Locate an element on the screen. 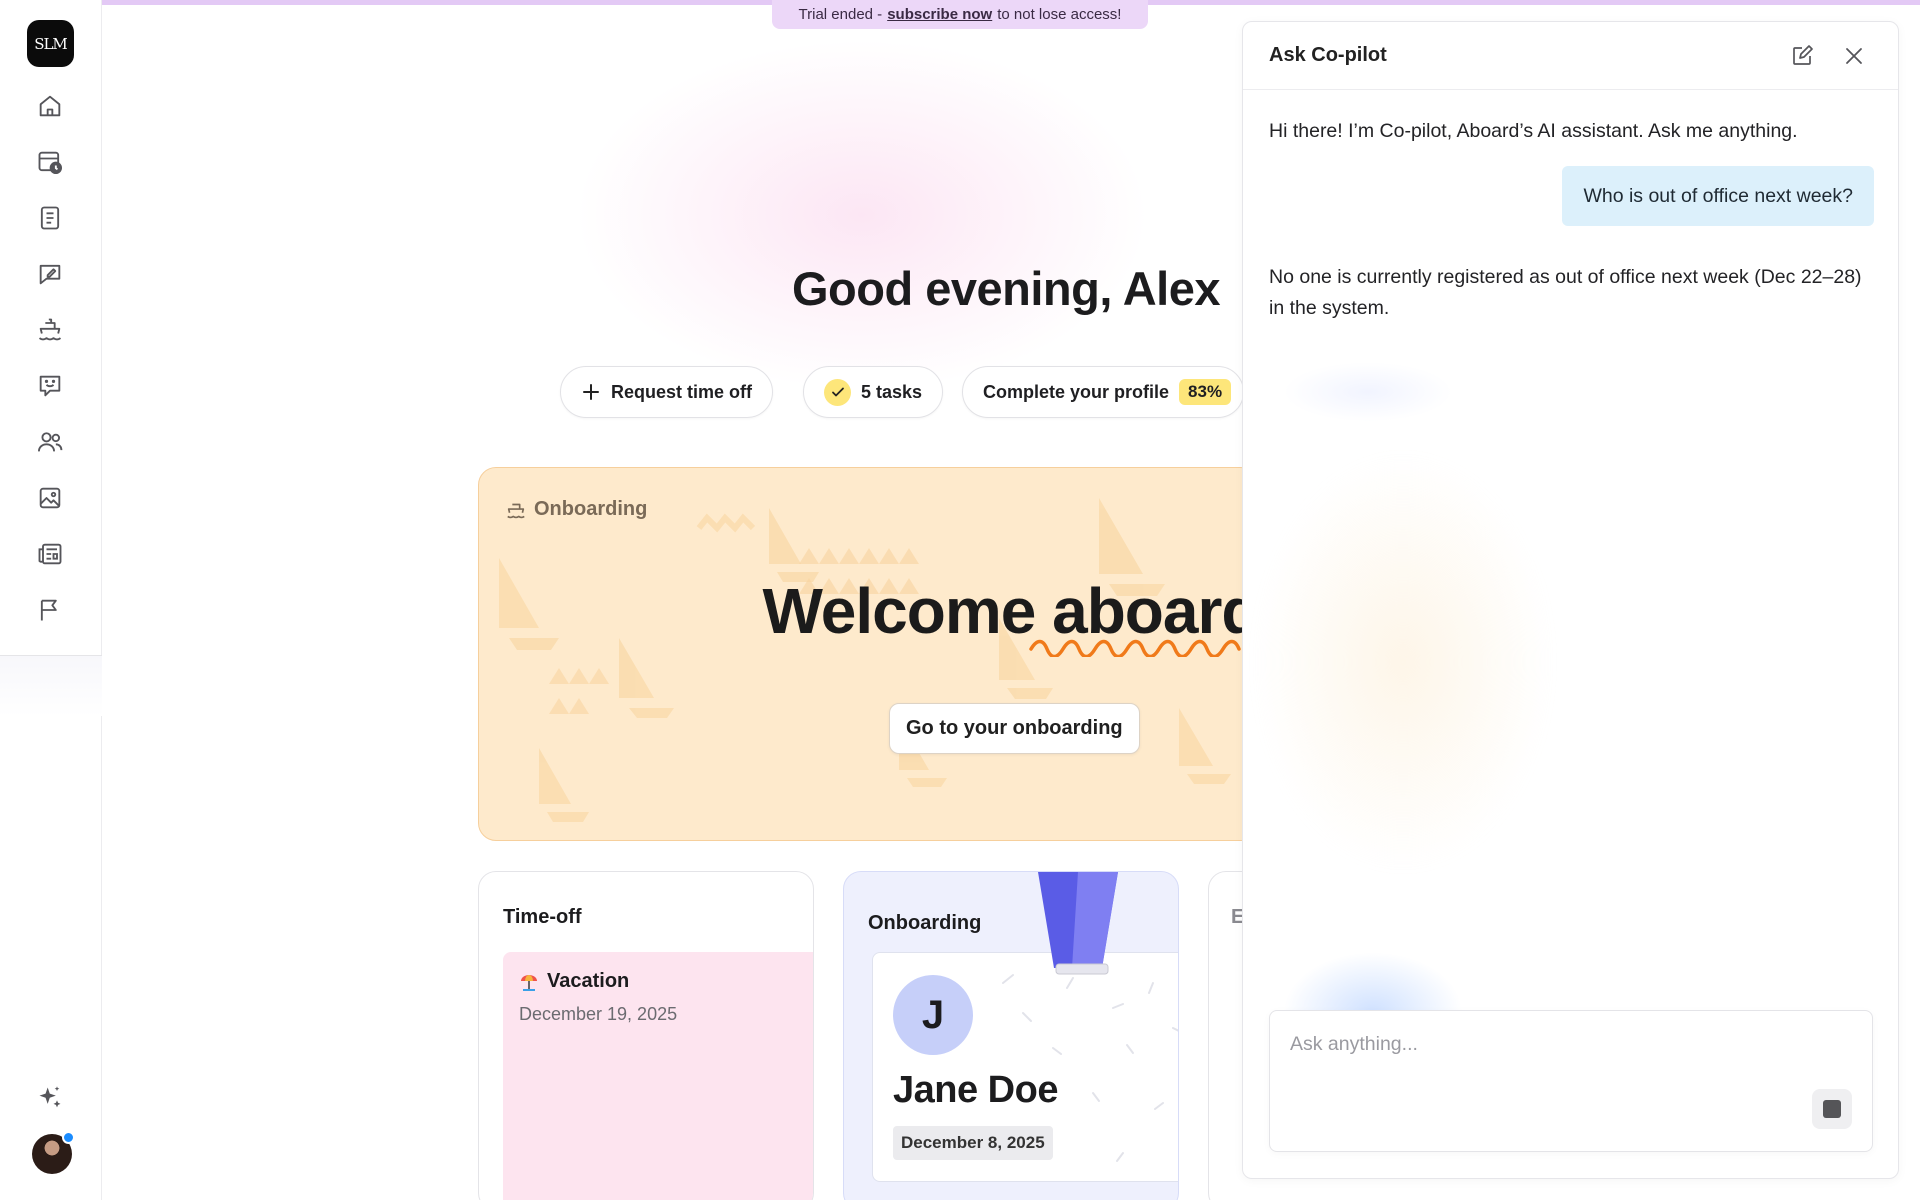 The image size is (1920, 1200). new-chat-button is located at coordinates (1802, 56).